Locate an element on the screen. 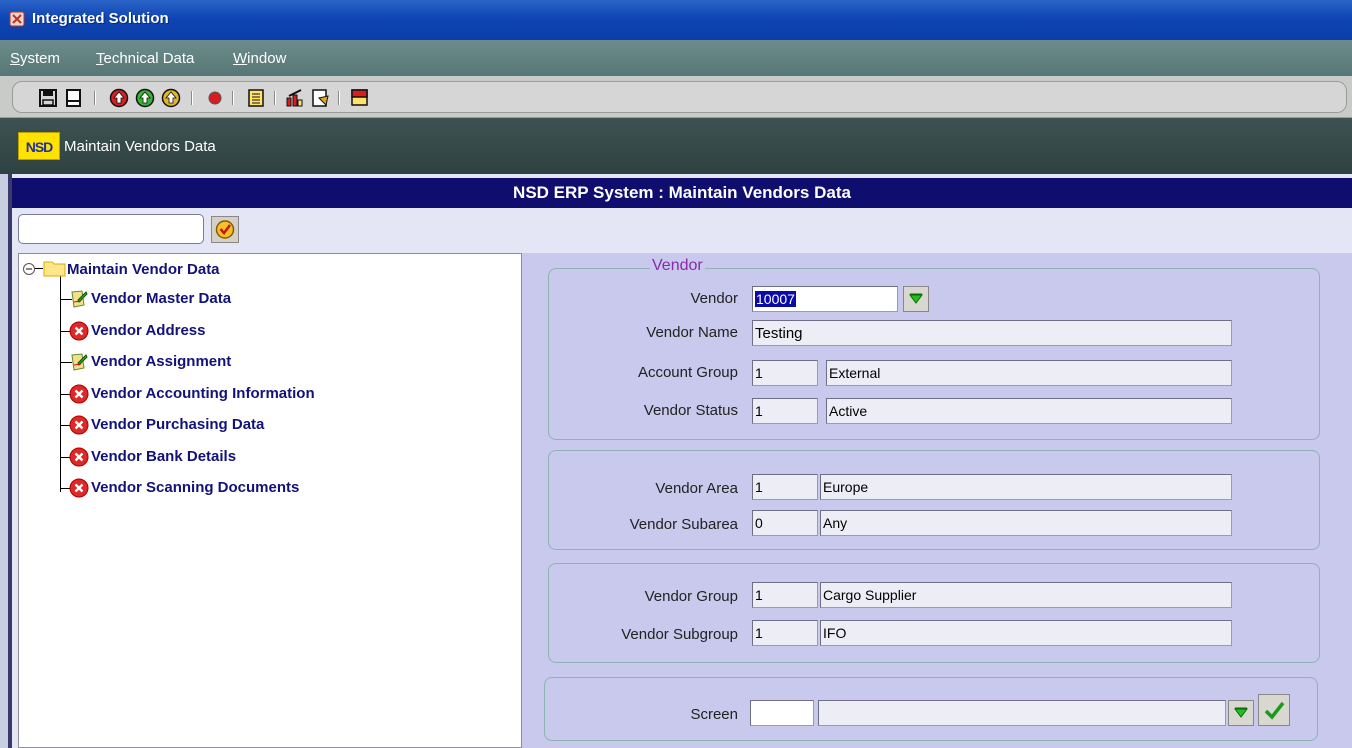 The width and height of the screenshot is (1352, 748). screen-go-button is located at coordinates (1274, 710).